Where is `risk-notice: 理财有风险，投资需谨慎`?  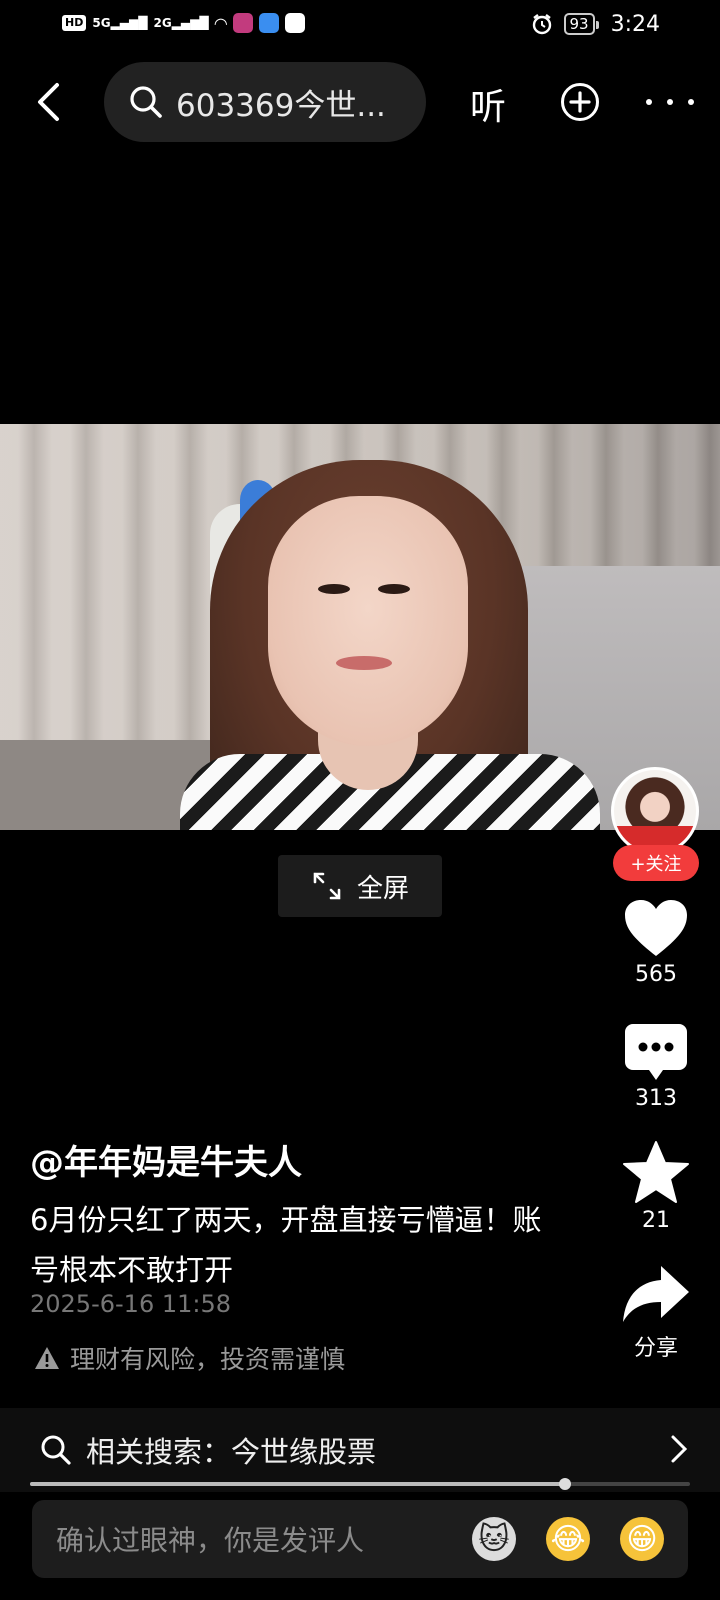 risk-notice: 理财有风险，投资需谨慎 is located at coordinates (189, 1358).